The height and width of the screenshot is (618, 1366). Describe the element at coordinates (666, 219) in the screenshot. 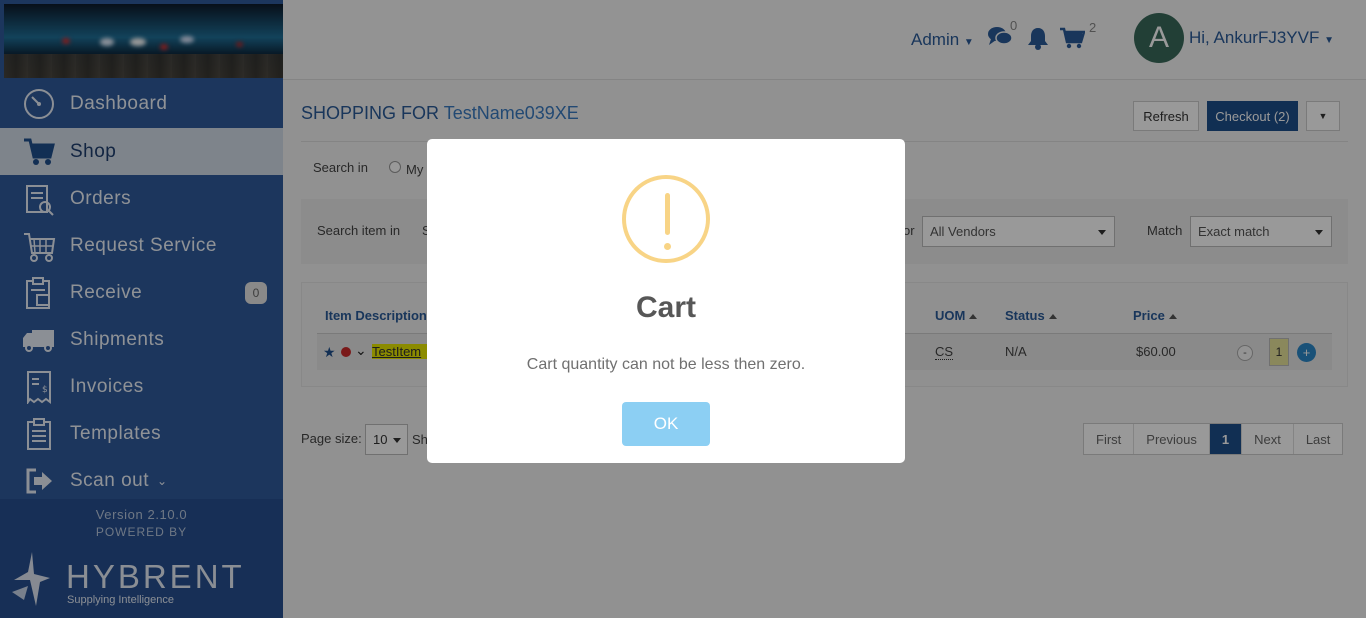

I see `warning-icon` at that location.